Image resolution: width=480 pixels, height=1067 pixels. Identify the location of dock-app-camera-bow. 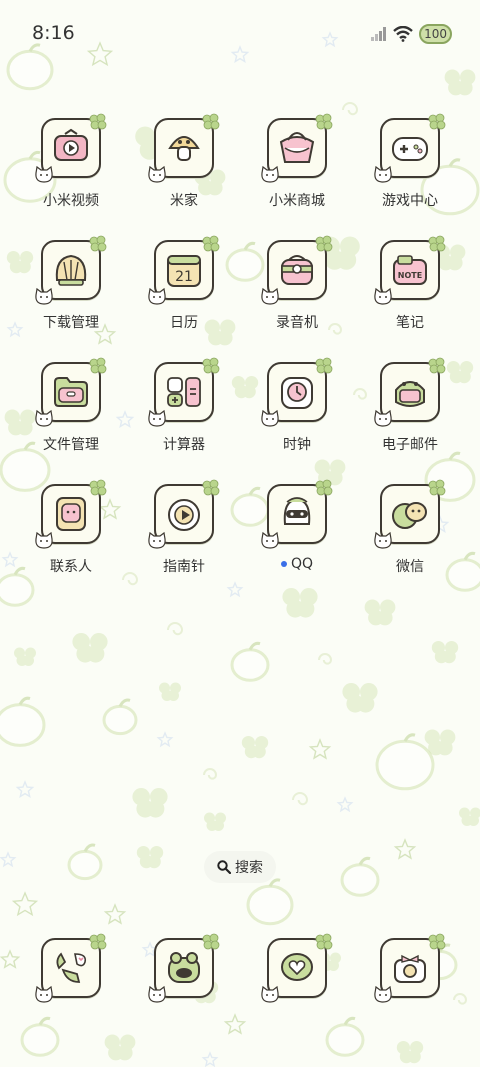
(410, 968).